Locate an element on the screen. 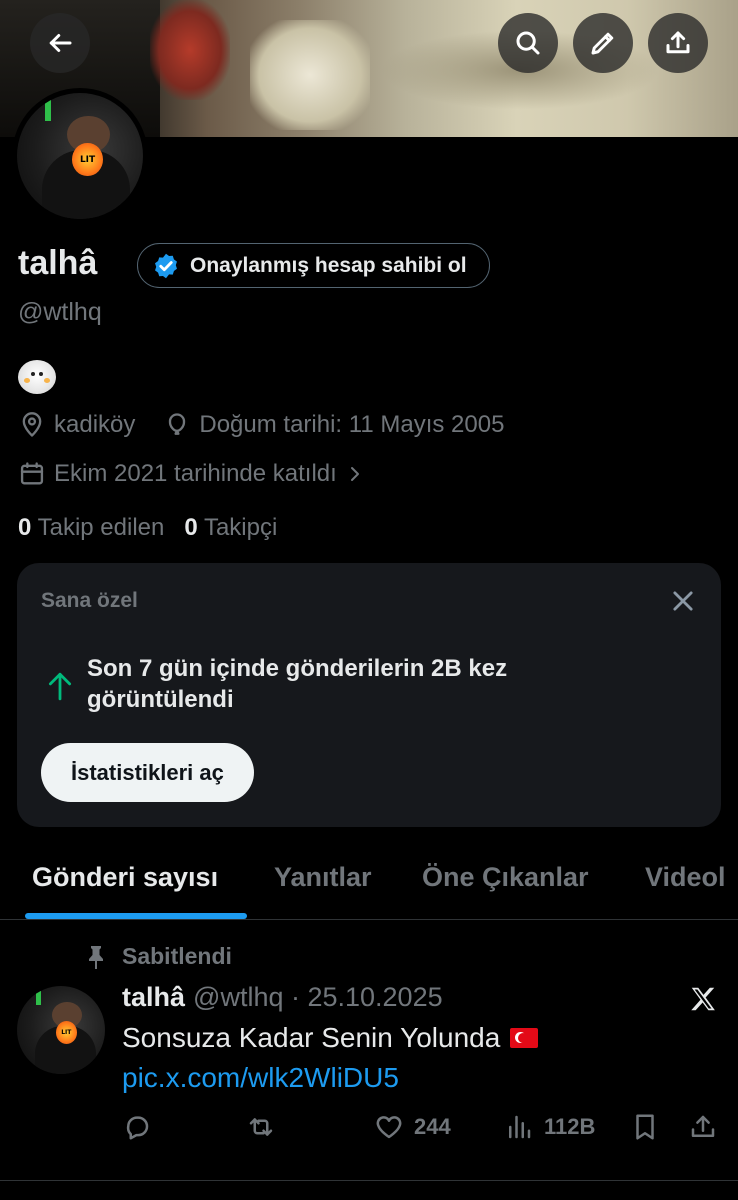 The image size is (738, 1200). pin-icon is located at coordinates (96, 957).